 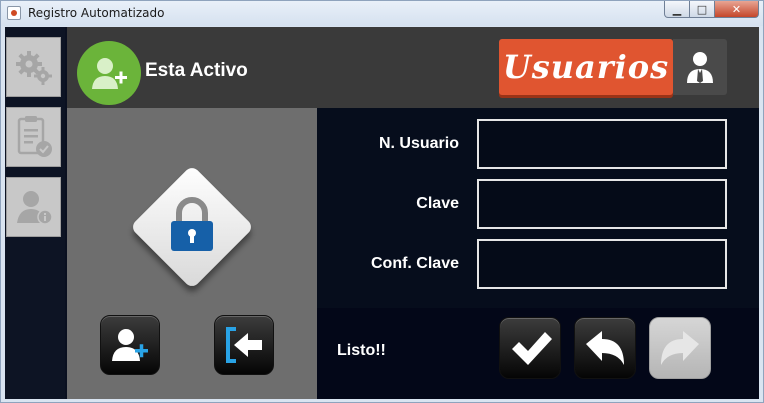 I want to click on minimize-button: ▁, so click(x=677, y=9).